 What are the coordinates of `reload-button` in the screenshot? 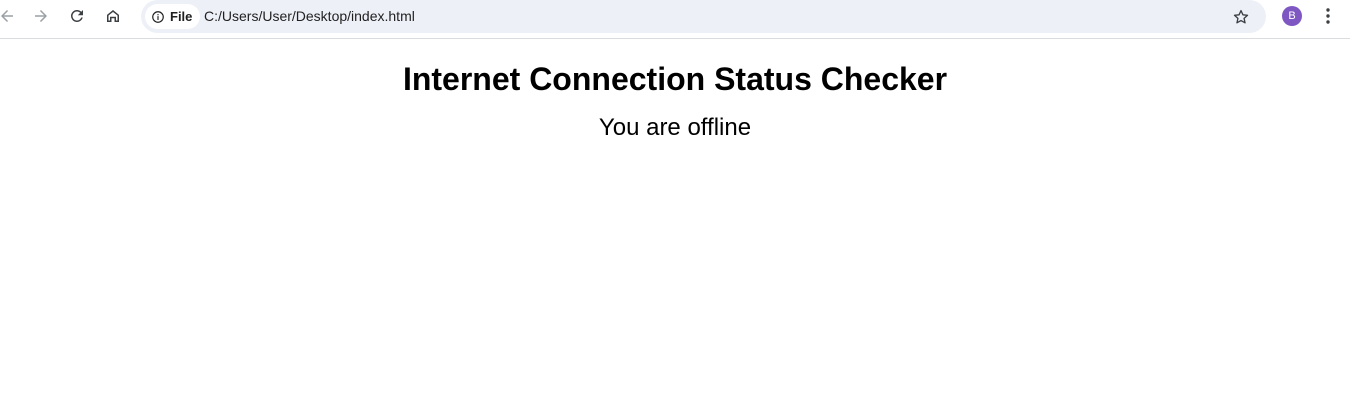 It's located at (77, 16).